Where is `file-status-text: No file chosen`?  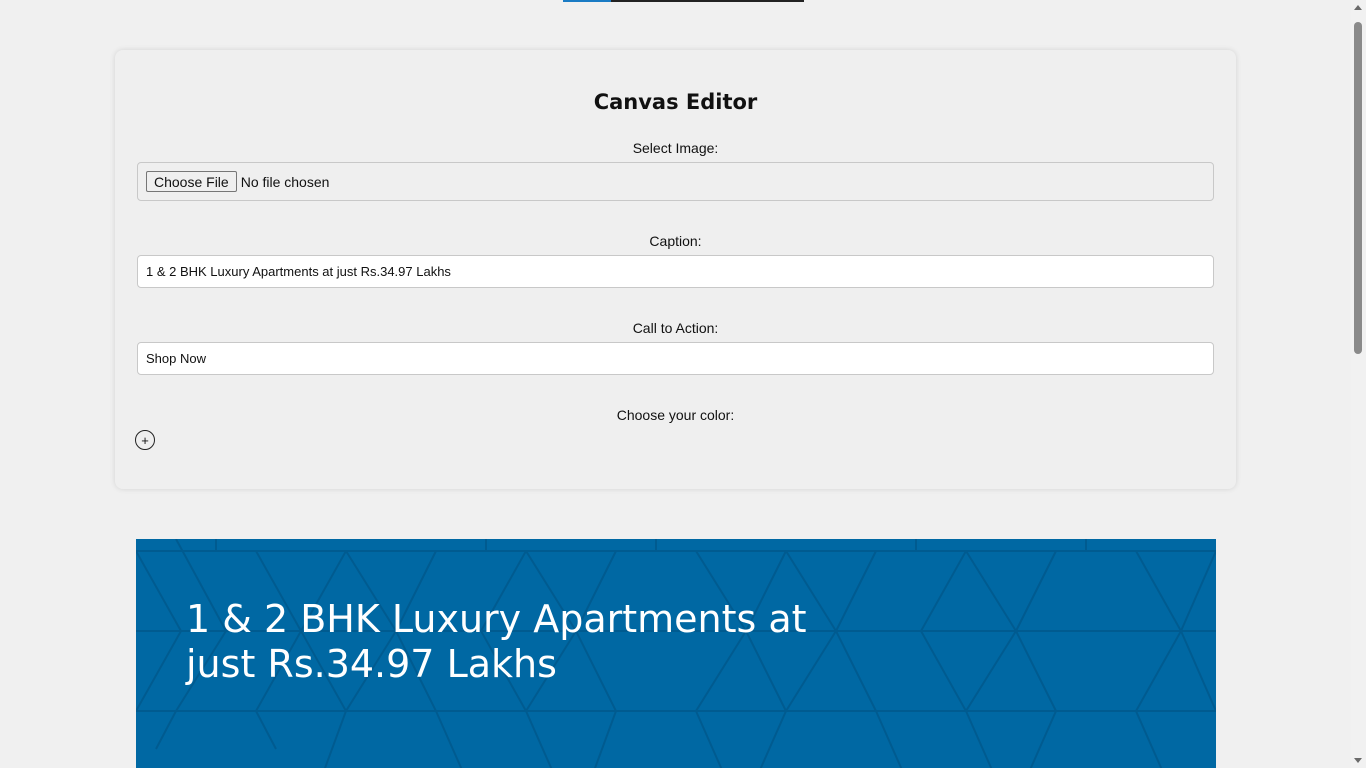 file-status-text: No file chosen is located at coordinates (285, 181).